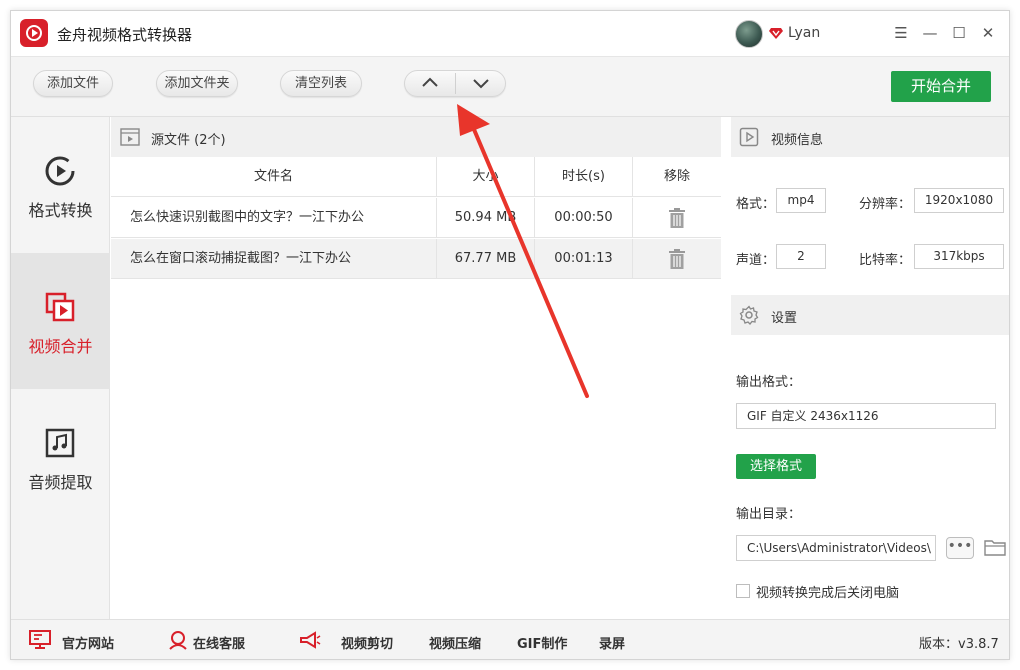  Describe the element at coordinates (486, 218) in the screenshot. I see `file-size-cell: 50.94 MB` at that location.